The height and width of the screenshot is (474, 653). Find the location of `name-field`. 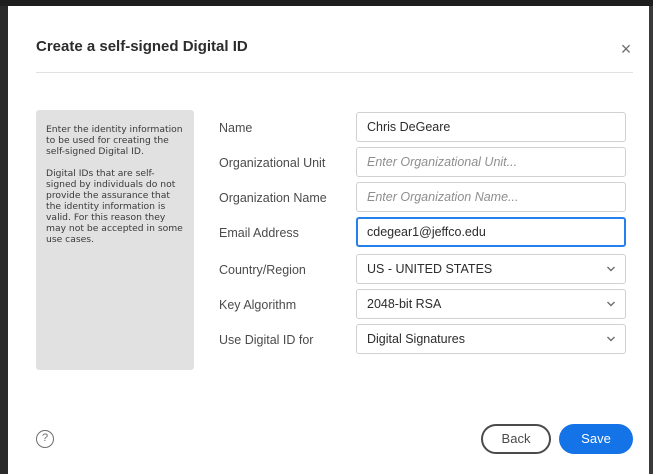

name-field is located at coordinates (491, 127).